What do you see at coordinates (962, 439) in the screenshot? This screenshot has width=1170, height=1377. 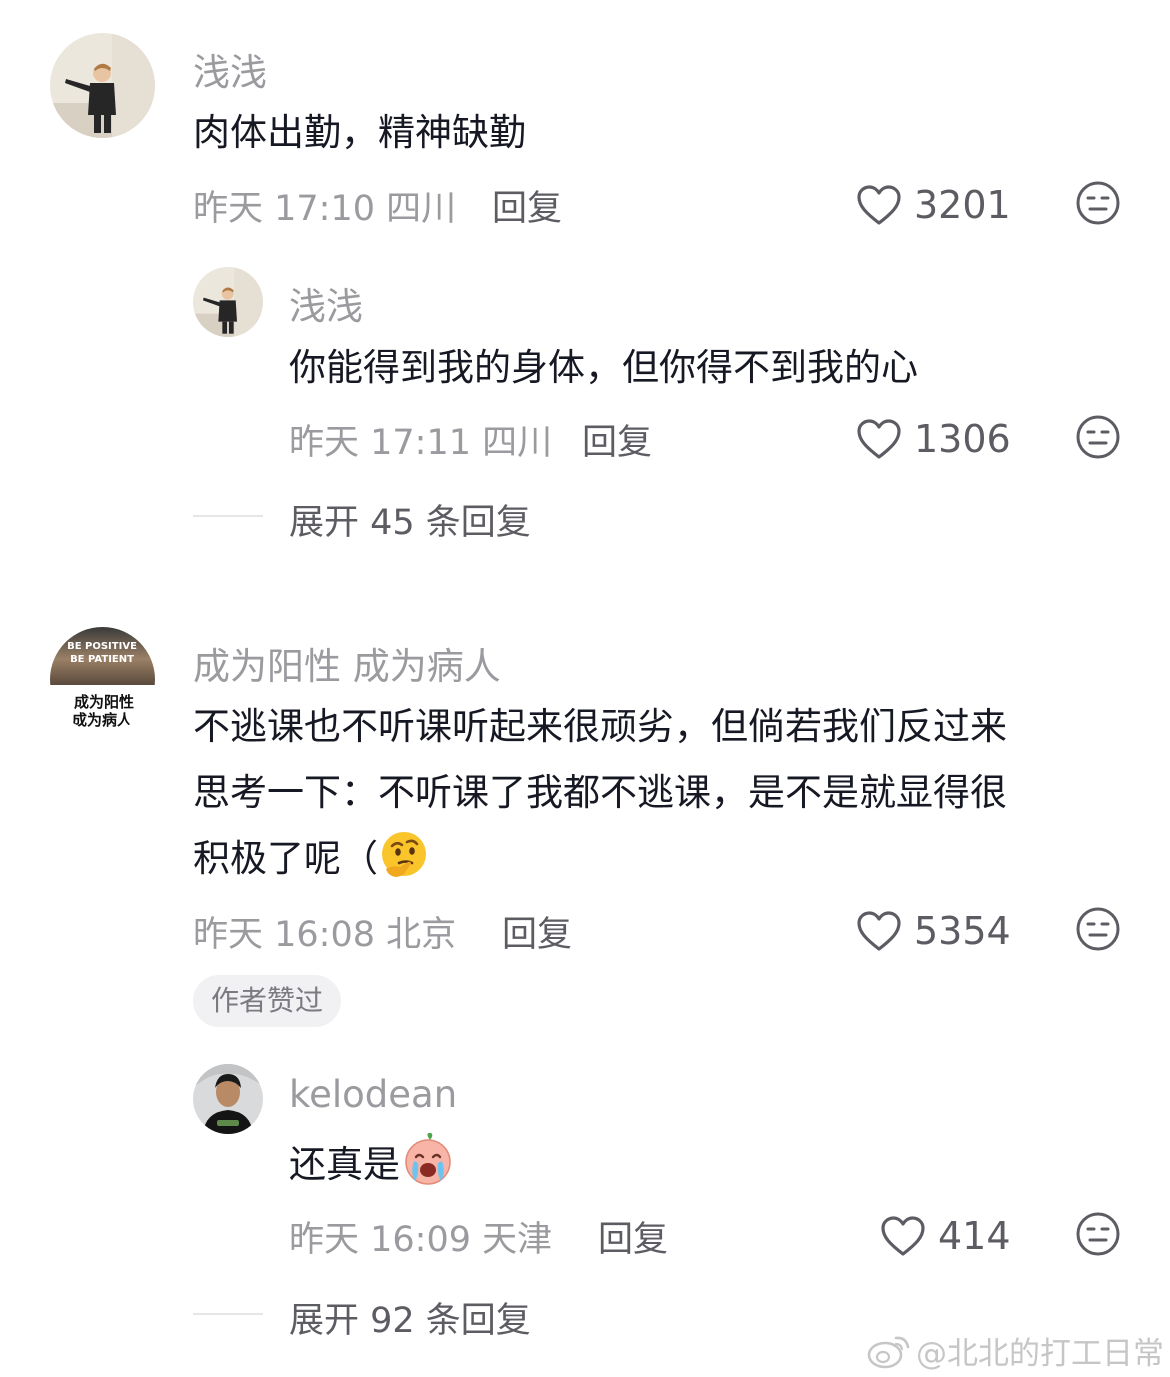 I see `like-count: 1306` at bounding box center [962, 439].